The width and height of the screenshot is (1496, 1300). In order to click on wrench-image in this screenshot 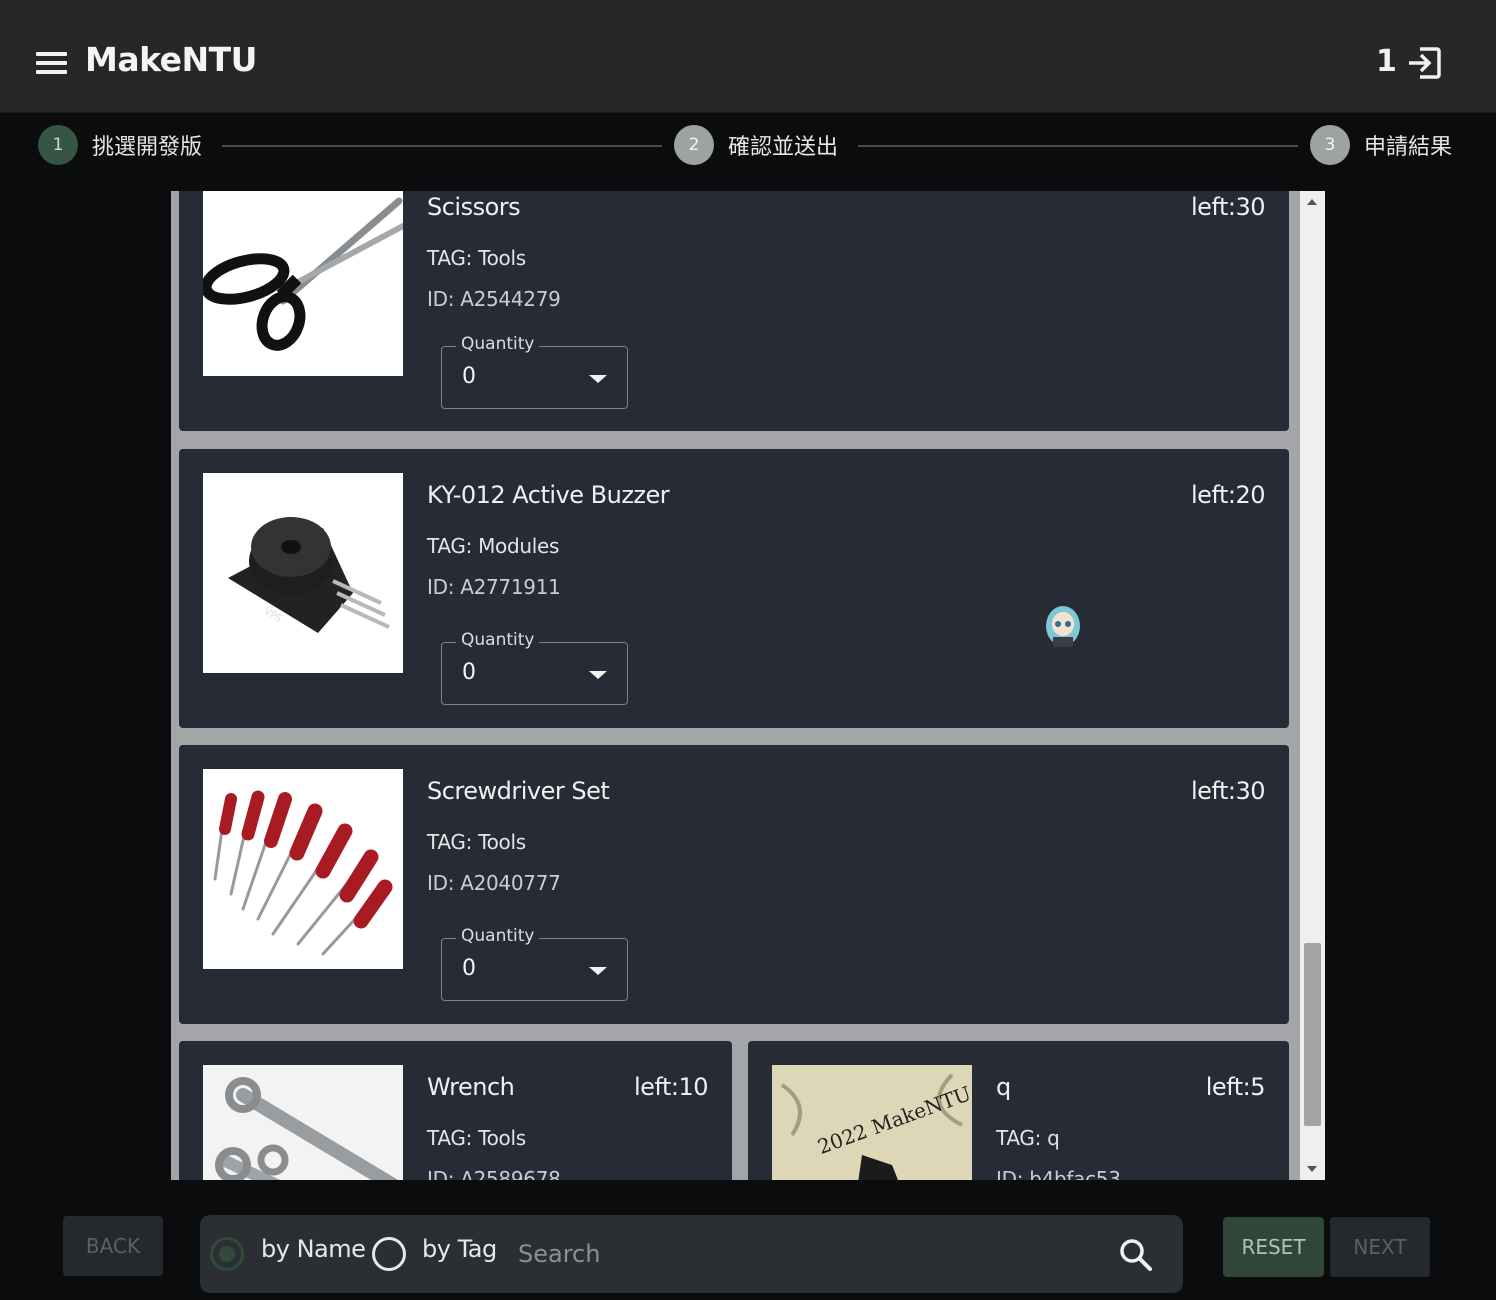, I will do `click(303, 1122)`.